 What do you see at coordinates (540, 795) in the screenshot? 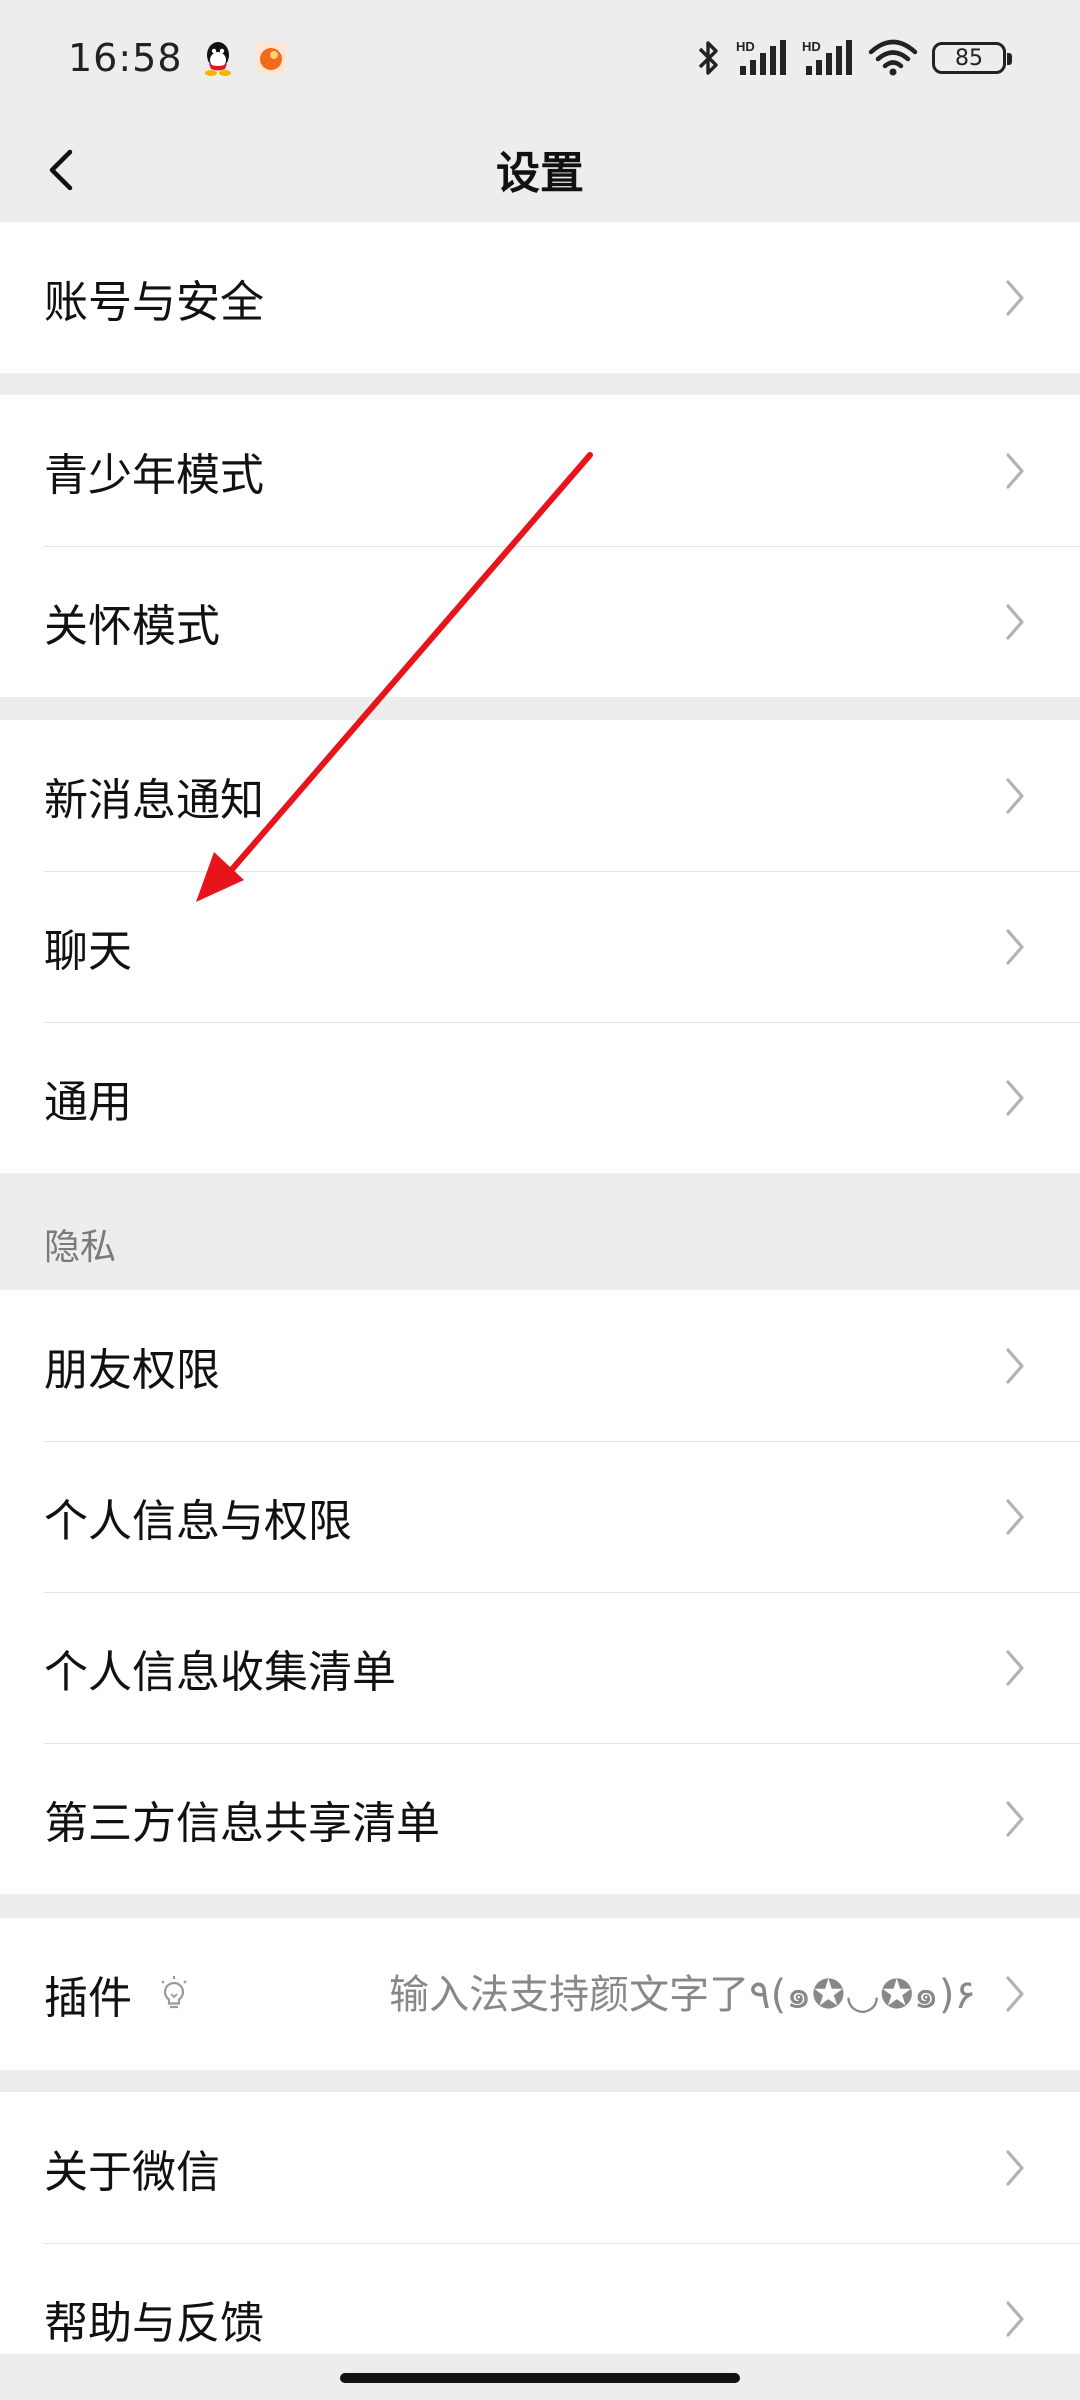
I see `settings-item-notifications: 新消息通知` at bounding box center [540, 795].